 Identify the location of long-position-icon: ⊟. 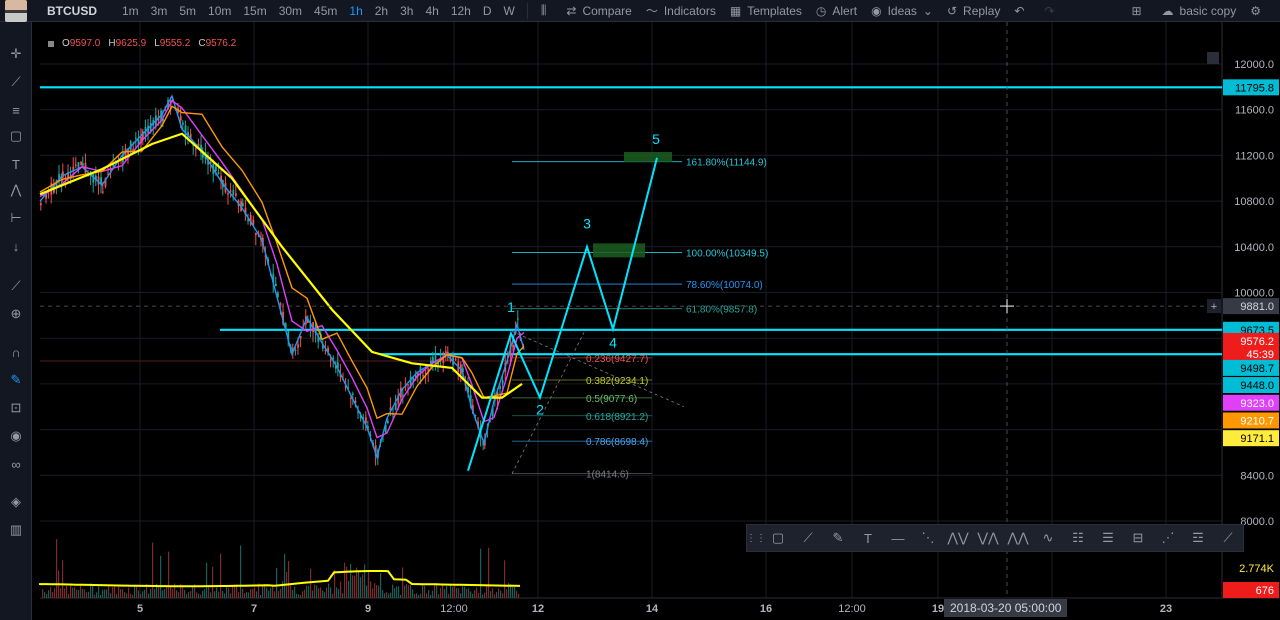
(1138, 538).